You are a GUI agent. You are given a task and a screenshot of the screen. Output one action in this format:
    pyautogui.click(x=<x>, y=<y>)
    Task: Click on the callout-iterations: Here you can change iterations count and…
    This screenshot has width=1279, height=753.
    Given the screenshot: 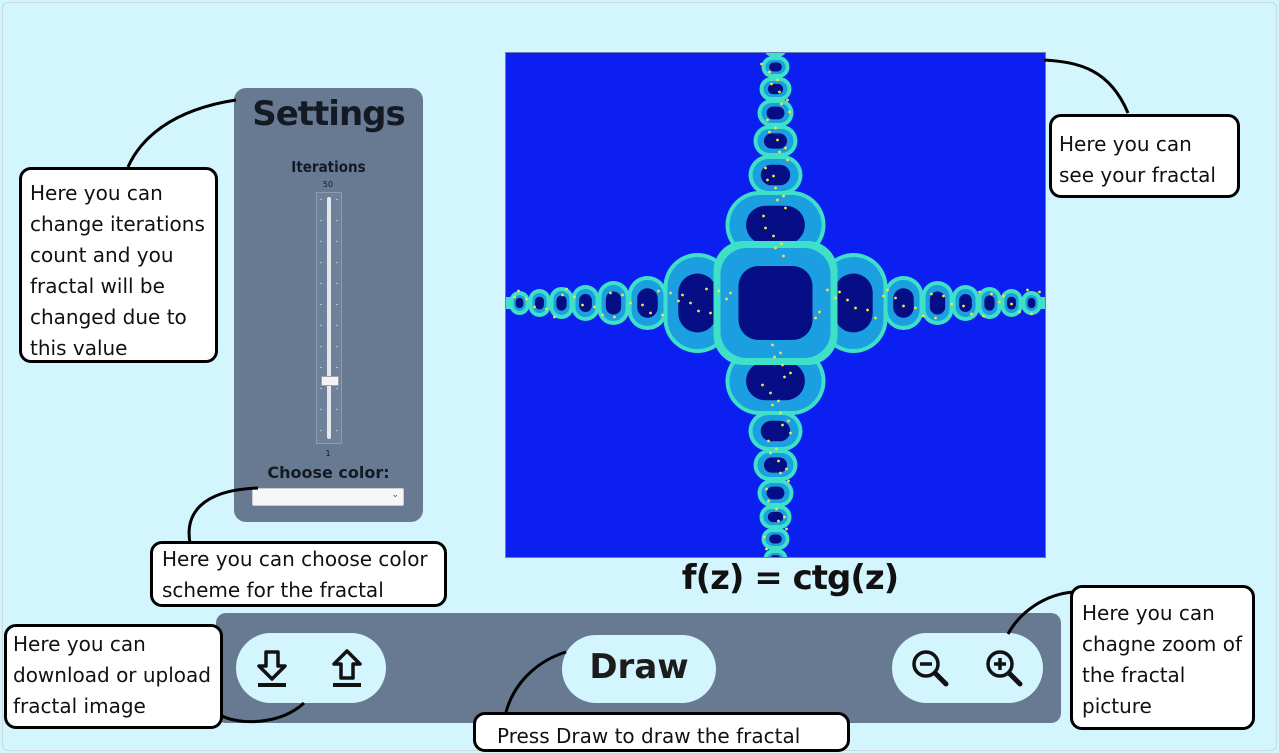 What is the action you would take?
    pyautogui.click(x=118, y=265)
    